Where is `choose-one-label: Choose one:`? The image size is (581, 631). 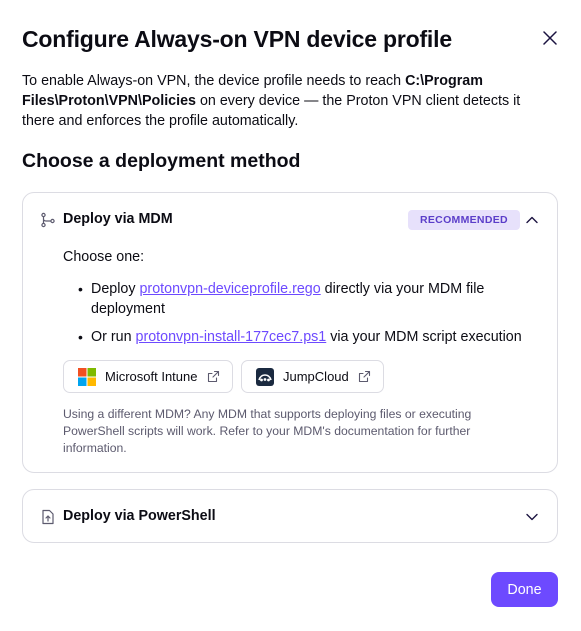
choose-one-label: Choose one: is located at coordinates (104, 257).